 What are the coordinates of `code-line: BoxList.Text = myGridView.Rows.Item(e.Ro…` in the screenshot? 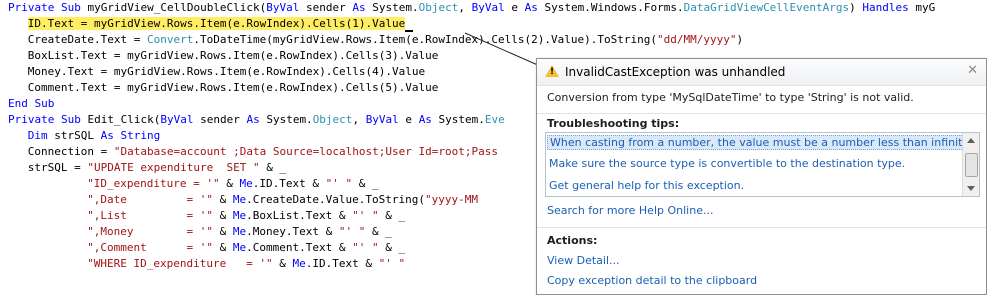 It's located at (233, 55).